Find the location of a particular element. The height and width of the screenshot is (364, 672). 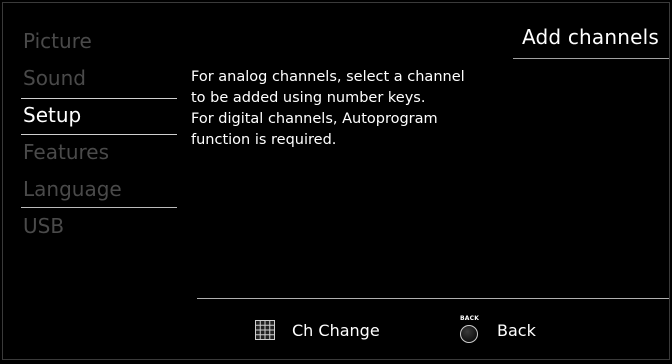

menu-item-label: USB is located at coordinates (44, 226).